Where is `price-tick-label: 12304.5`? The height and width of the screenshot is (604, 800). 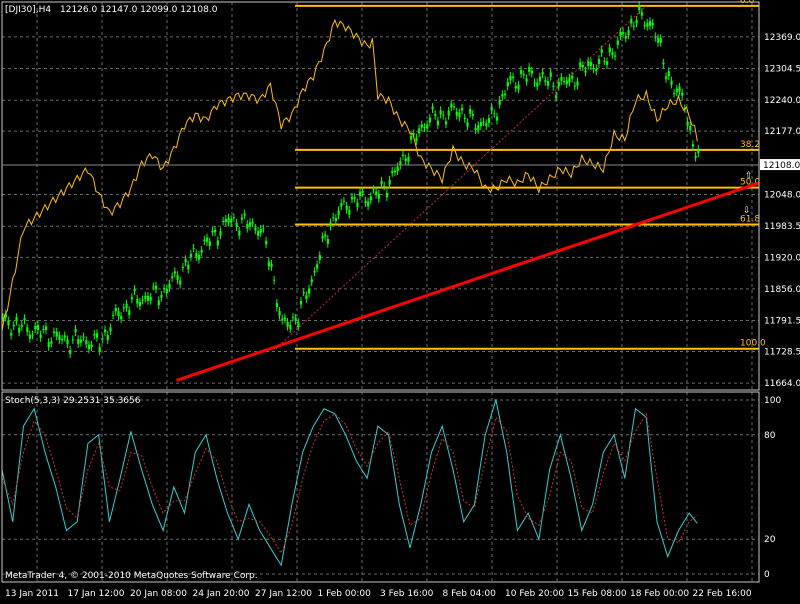 price-tick-label: 12304.5 is located at coordinates (782, 70).